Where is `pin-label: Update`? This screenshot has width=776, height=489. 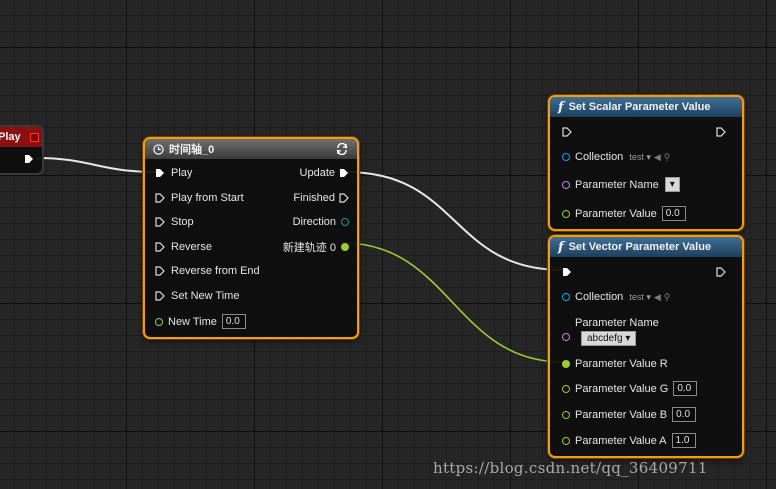
pin-label: Update is located at coordinates (317, 173).